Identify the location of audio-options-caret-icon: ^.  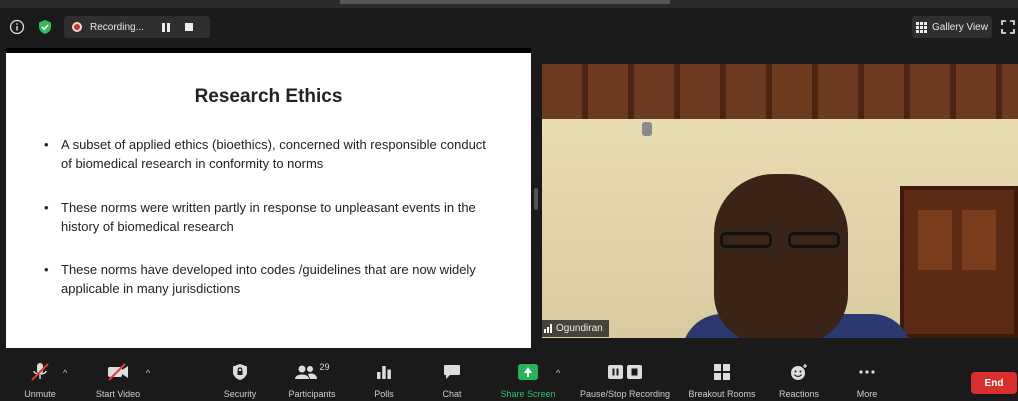
(65, 373).